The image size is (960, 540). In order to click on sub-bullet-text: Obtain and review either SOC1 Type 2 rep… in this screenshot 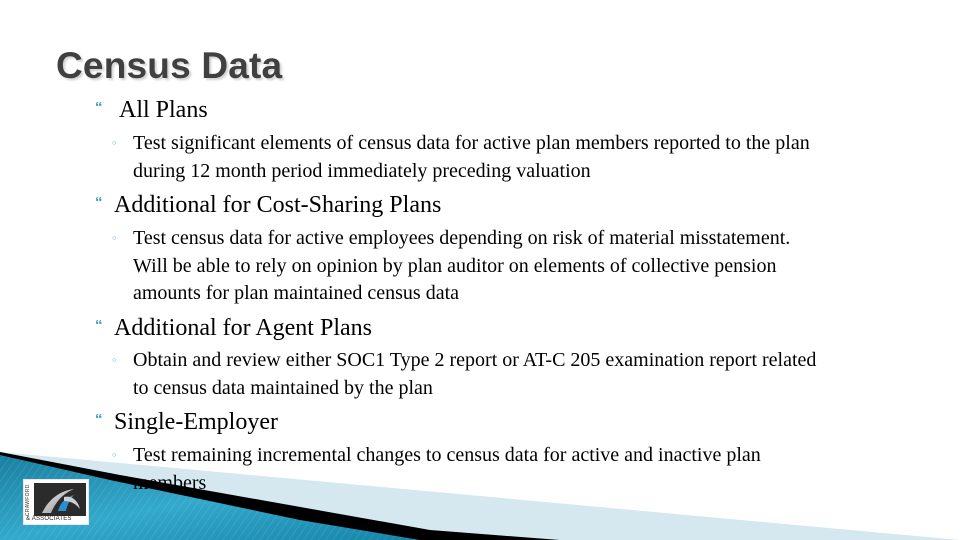, I will do `click(475, 374)`.